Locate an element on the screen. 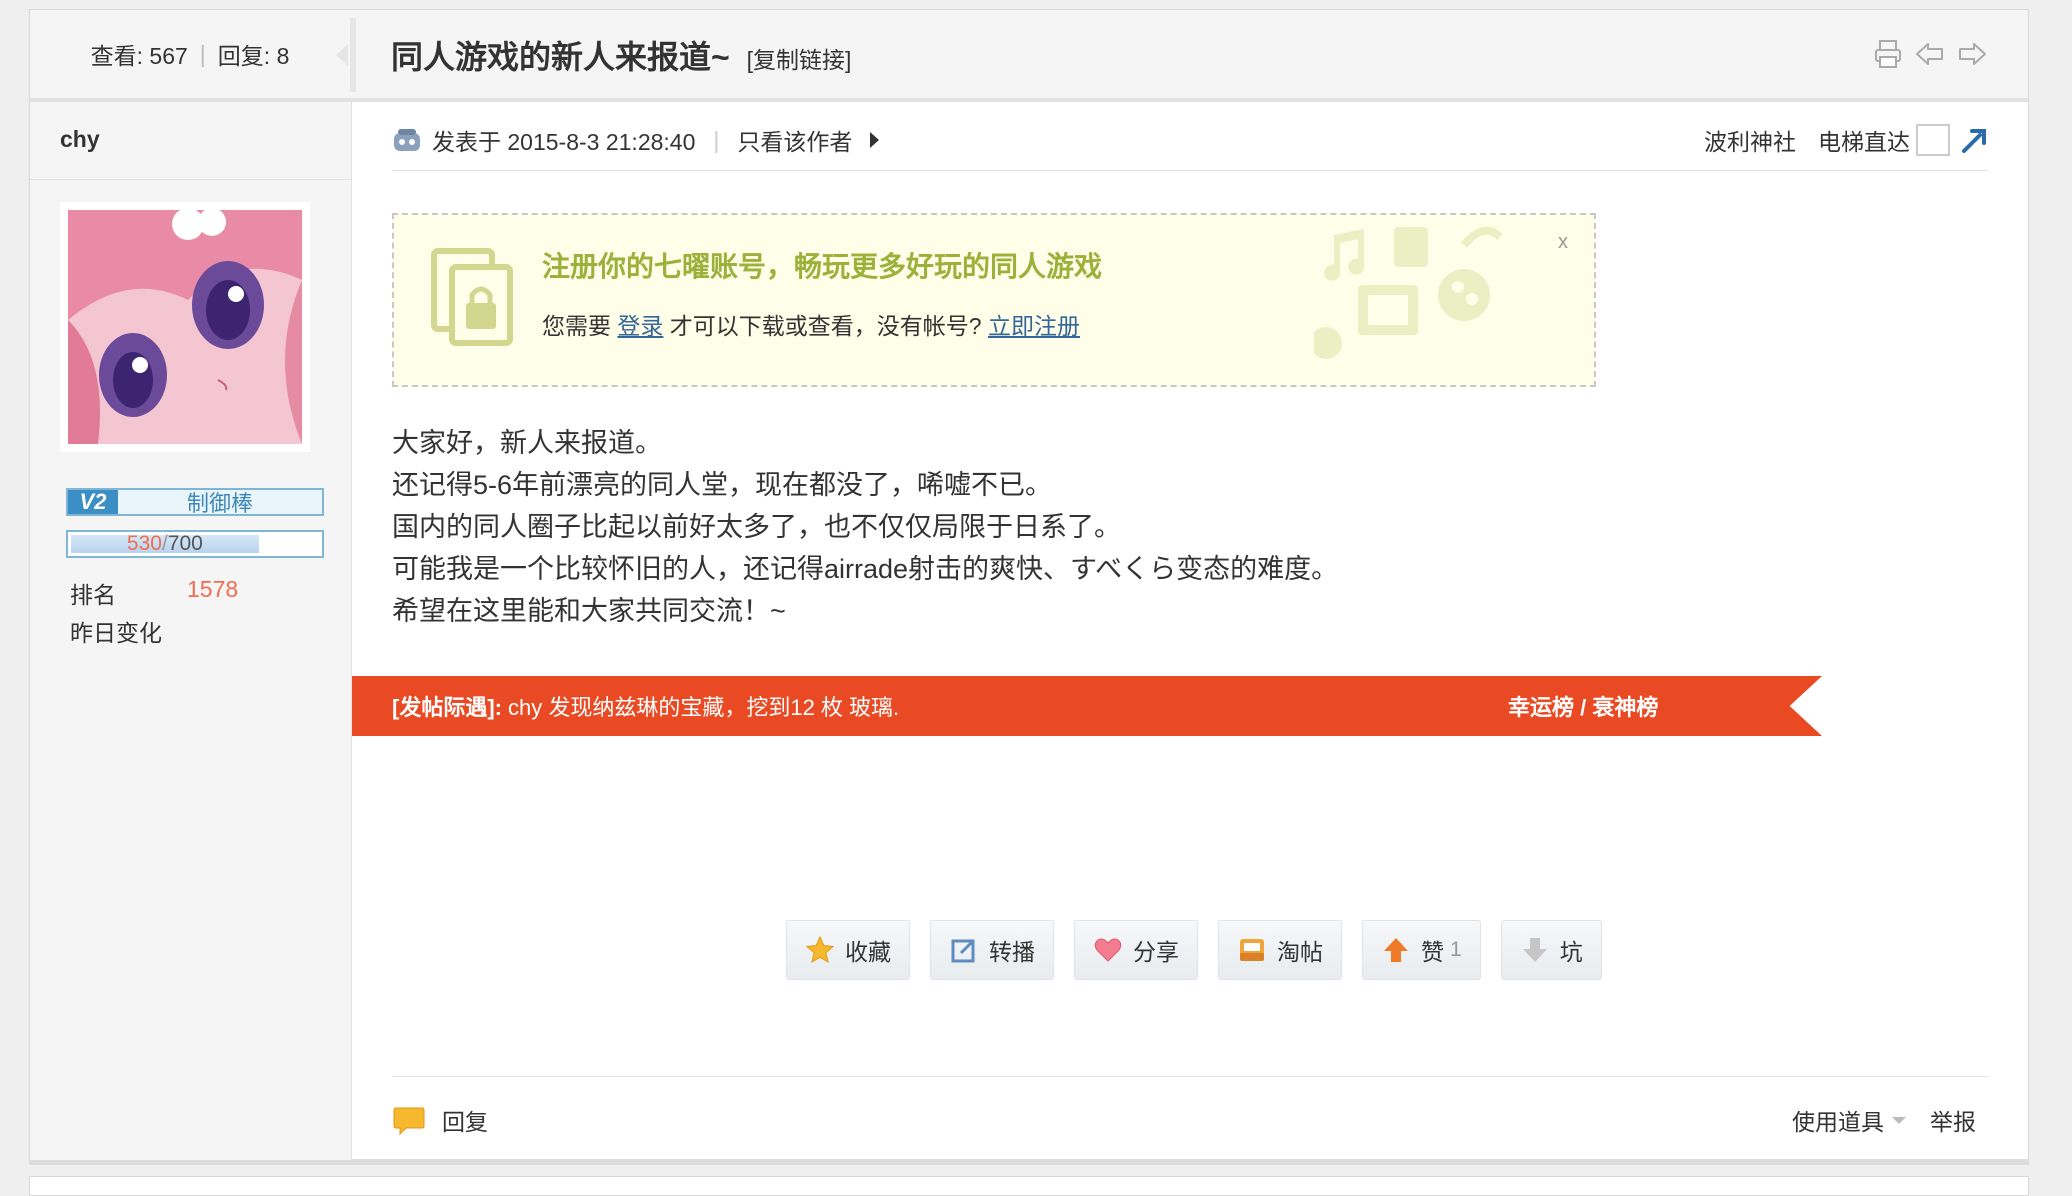 This screenshot has height=1196, width=2072. next-thread-icon is located at coordinates (1972, 54).